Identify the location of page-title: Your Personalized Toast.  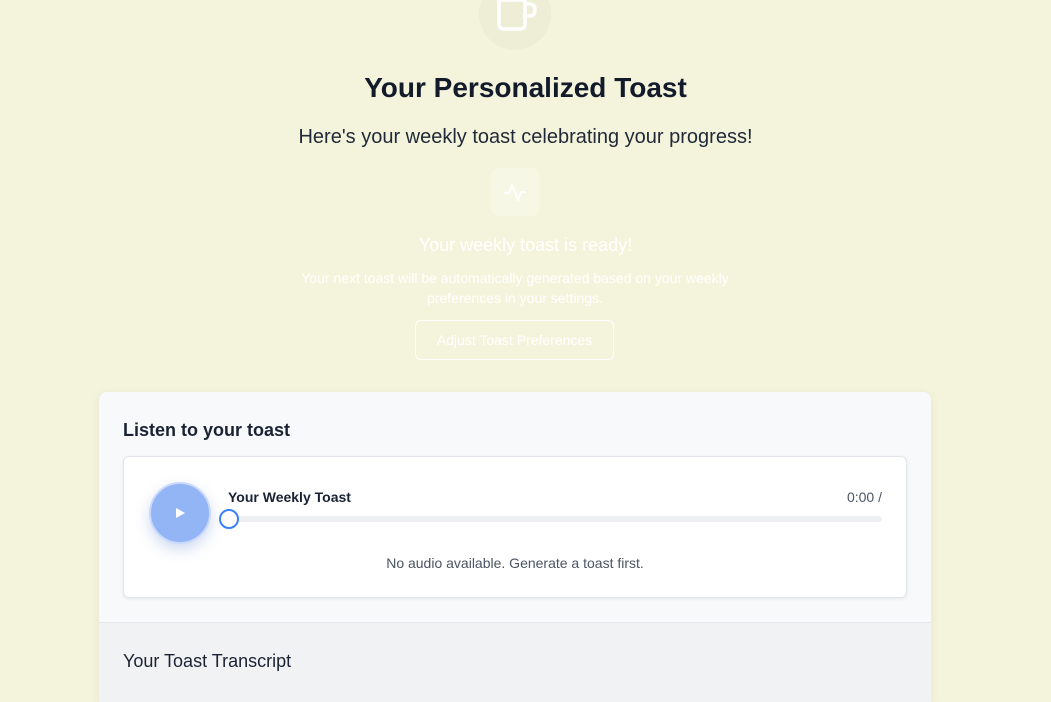
(525, 87).